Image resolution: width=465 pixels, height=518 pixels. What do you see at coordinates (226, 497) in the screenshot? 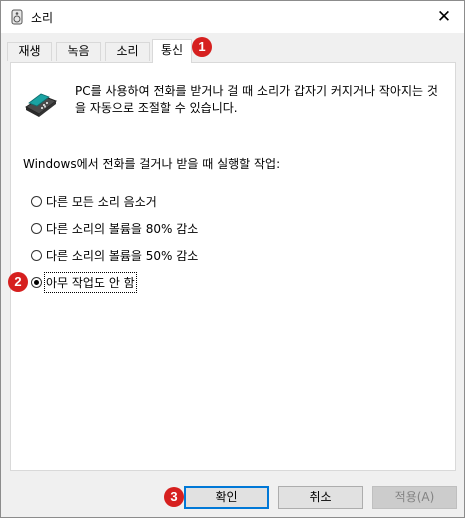
I see `ok-button: 확인` at bounding box center [226, 497].